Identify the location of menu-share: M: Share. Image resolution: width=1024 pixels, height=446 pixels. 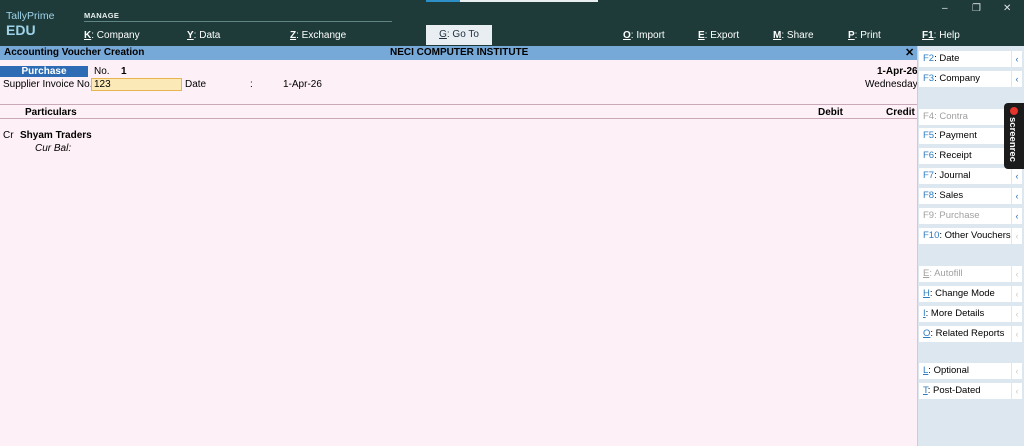
(793, 35).